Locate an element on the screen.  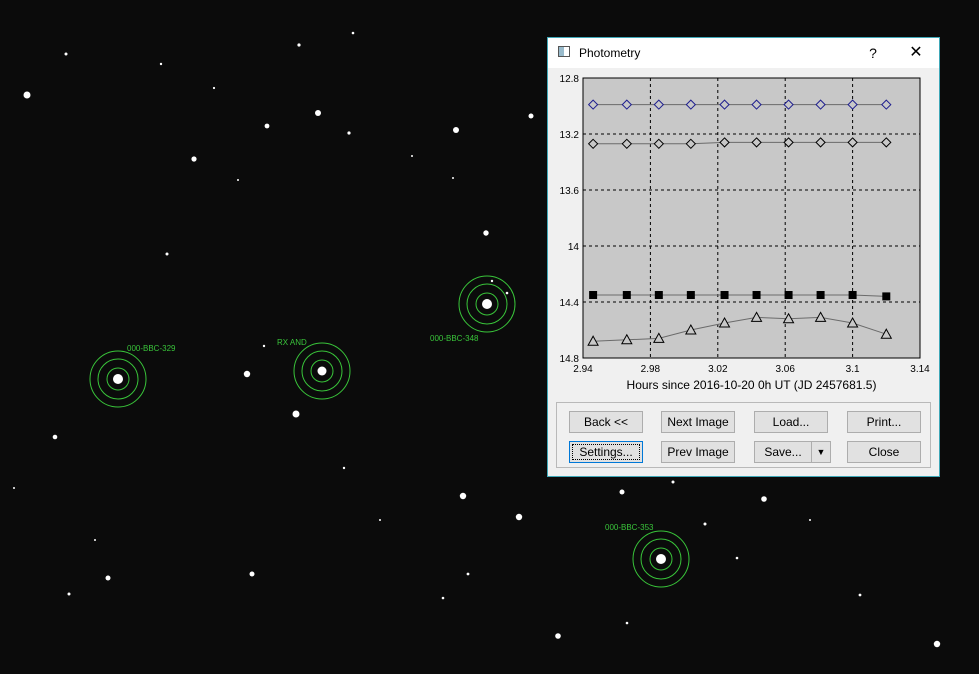
y-tick-label: 12.8 is located at coordinates (570, 79).